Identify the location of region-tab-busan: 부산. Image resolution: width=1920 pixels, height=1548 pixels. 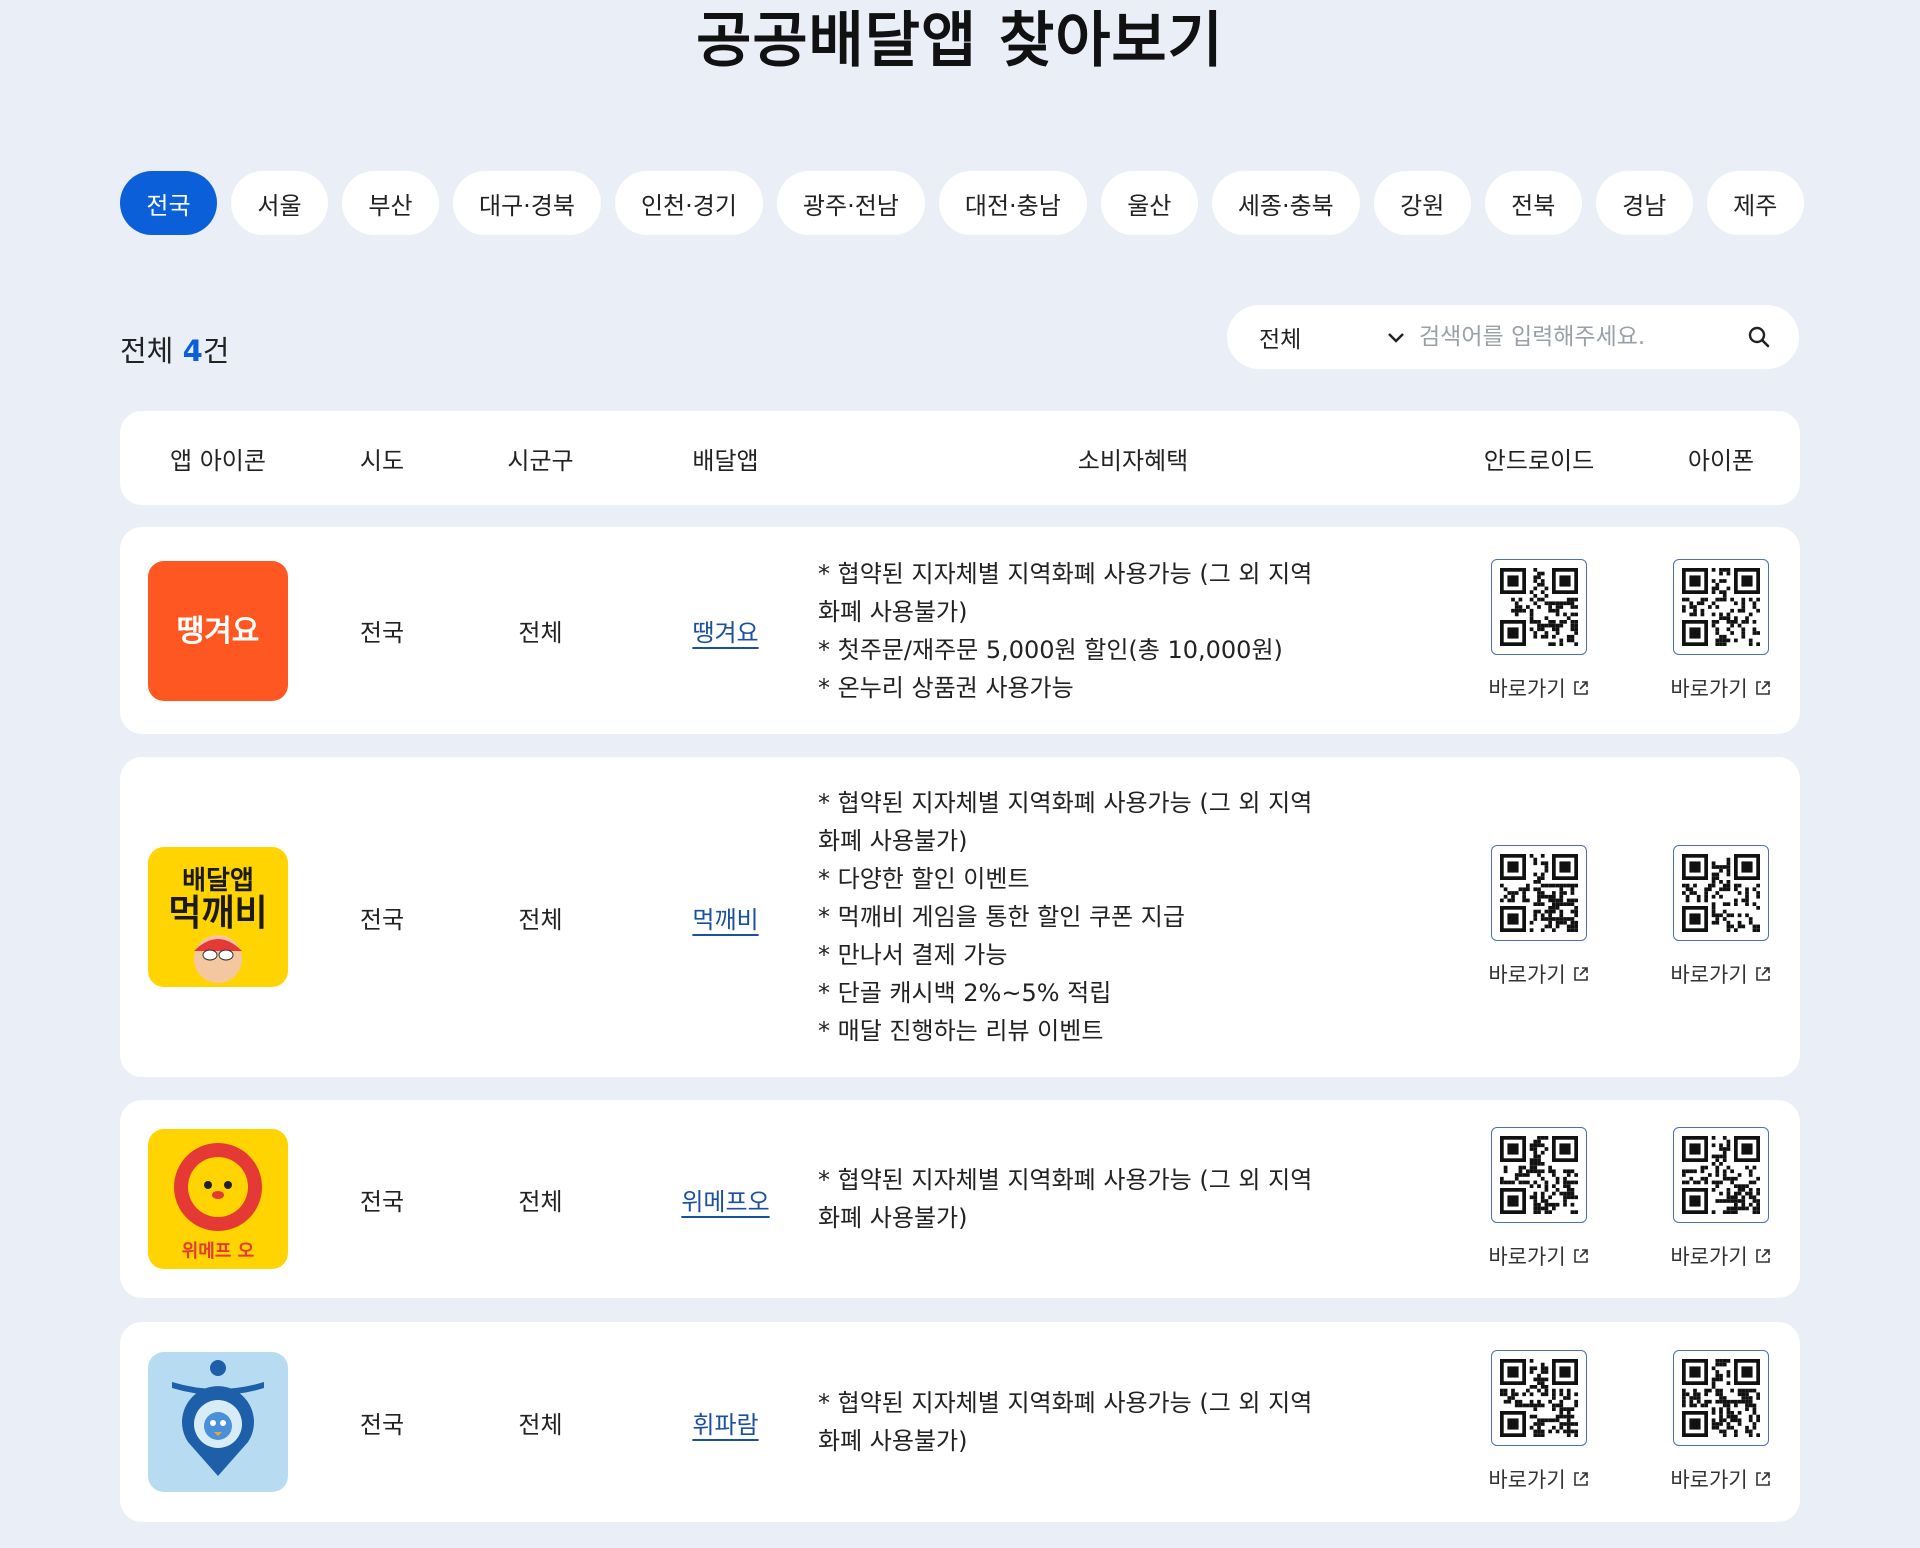
(390, 203).